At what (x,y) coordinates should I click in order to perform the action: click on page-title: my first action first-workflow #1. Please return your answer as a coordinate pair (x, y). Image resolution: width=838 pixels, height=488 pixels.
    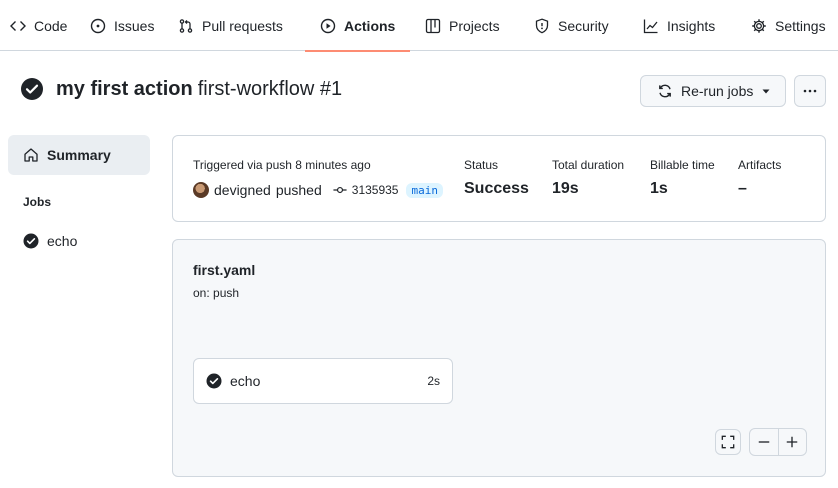
    Looking at the image, I should click on (199, 89).